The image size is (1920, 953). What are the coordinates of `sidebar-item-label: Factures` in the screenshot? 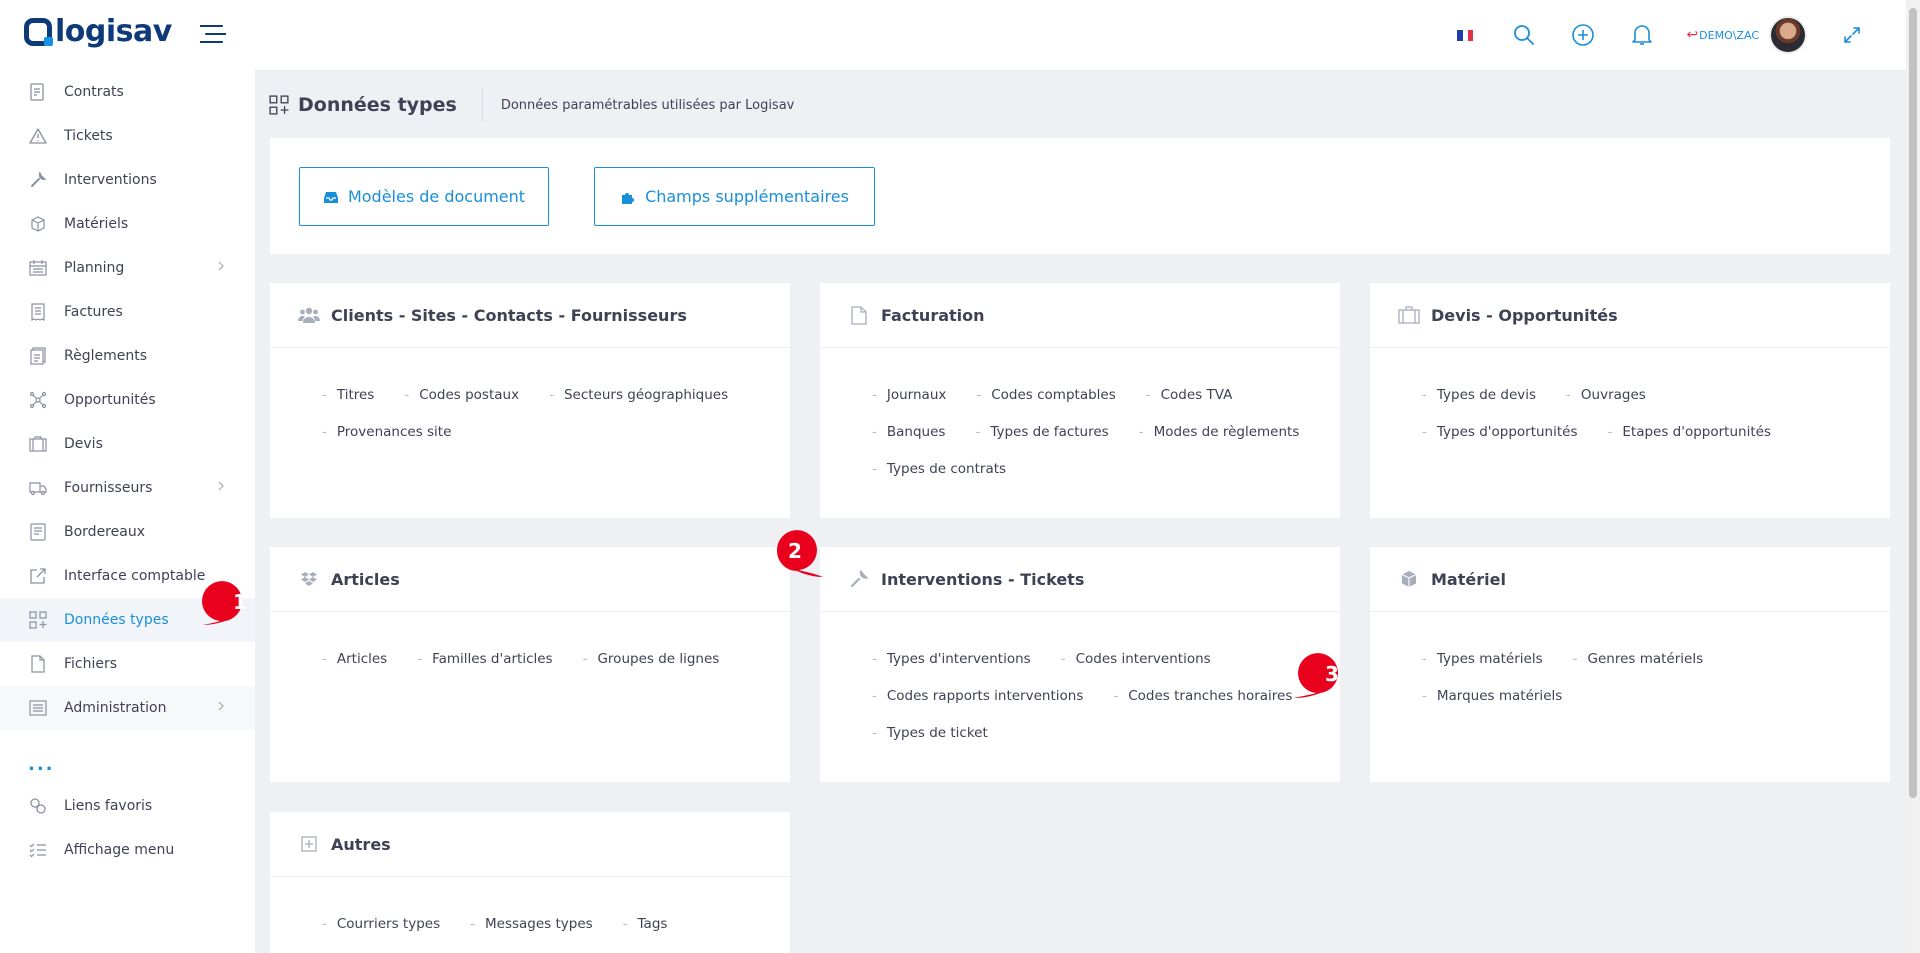 It's located at (93, 312).